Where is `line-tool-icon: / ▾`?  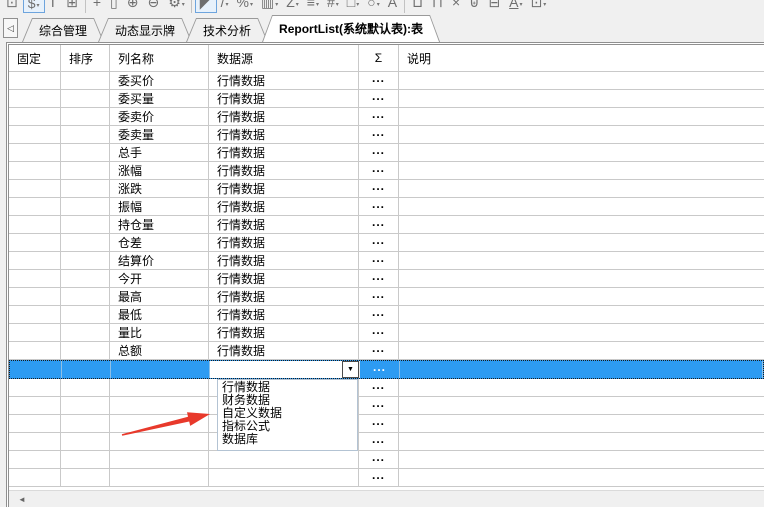 line-tool-icon: / ▾ is located at coordinates (225, 6).